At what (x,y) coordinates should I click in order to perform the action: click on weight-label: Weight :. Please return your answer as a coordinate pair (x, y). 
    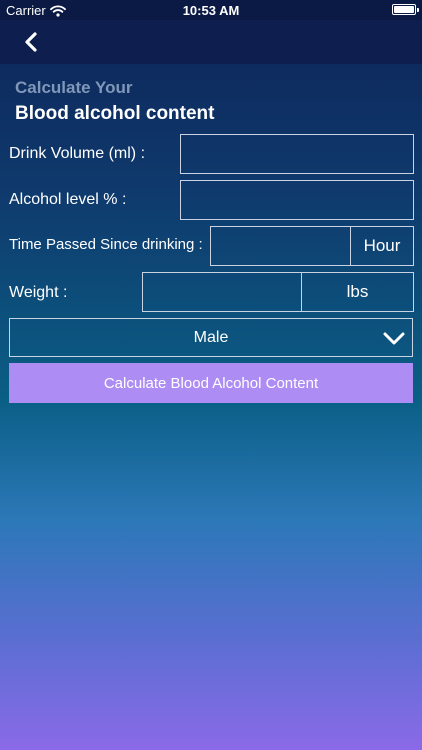
    Looking at the image, I should click on (38, 292).